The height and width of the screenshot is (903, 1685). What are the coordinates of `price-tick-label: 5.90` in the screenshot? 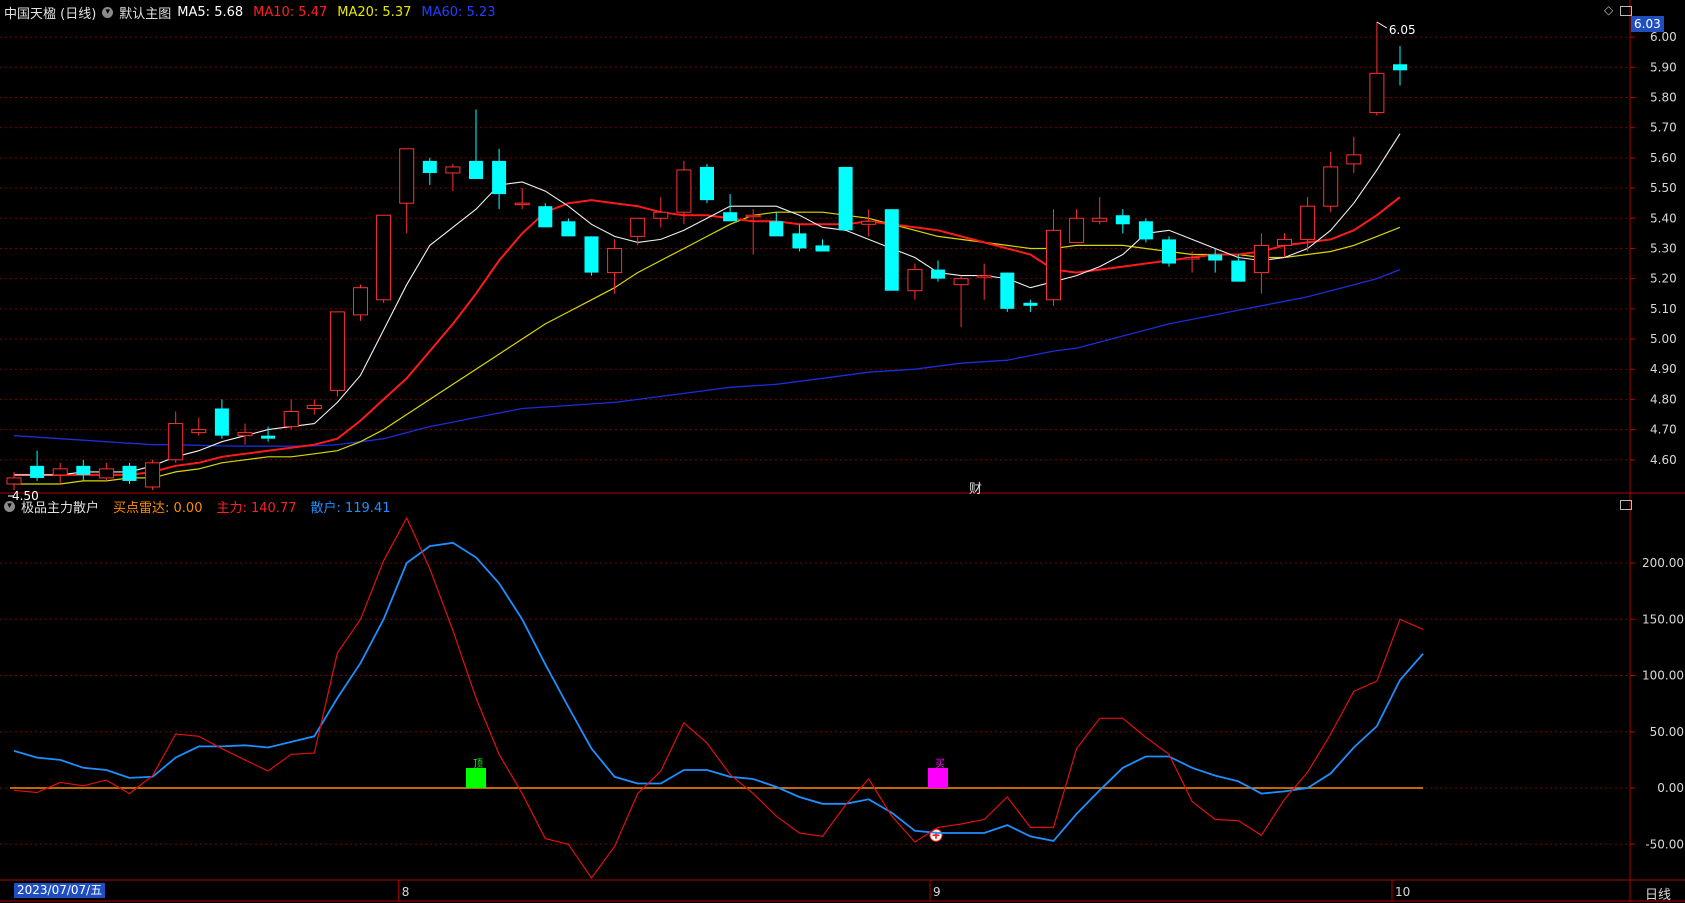 It's located at (1663, 67).